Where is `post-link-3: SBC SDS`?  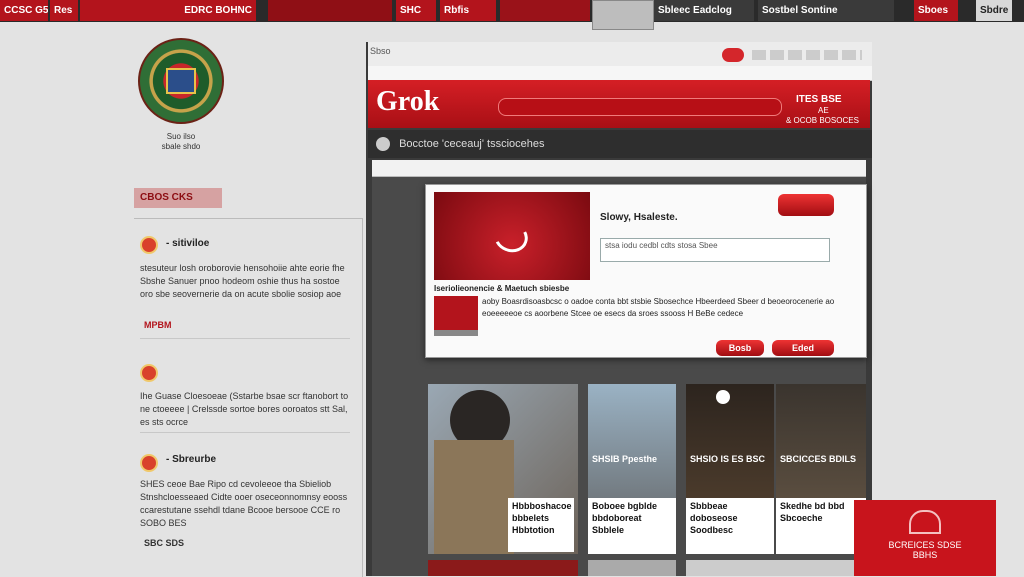
post-link-3: SBC SDS is located at coordinates (164, 543).